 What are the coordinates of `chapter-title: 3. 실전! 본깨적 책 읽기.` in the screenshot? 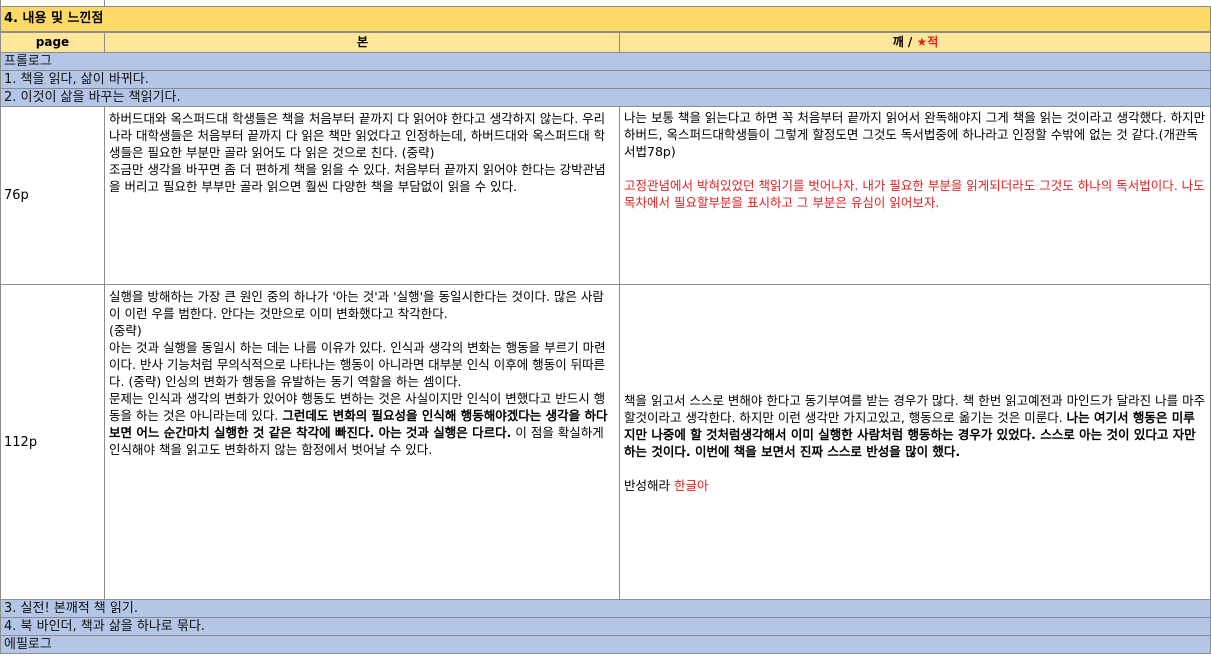 It's located at (71, 608).